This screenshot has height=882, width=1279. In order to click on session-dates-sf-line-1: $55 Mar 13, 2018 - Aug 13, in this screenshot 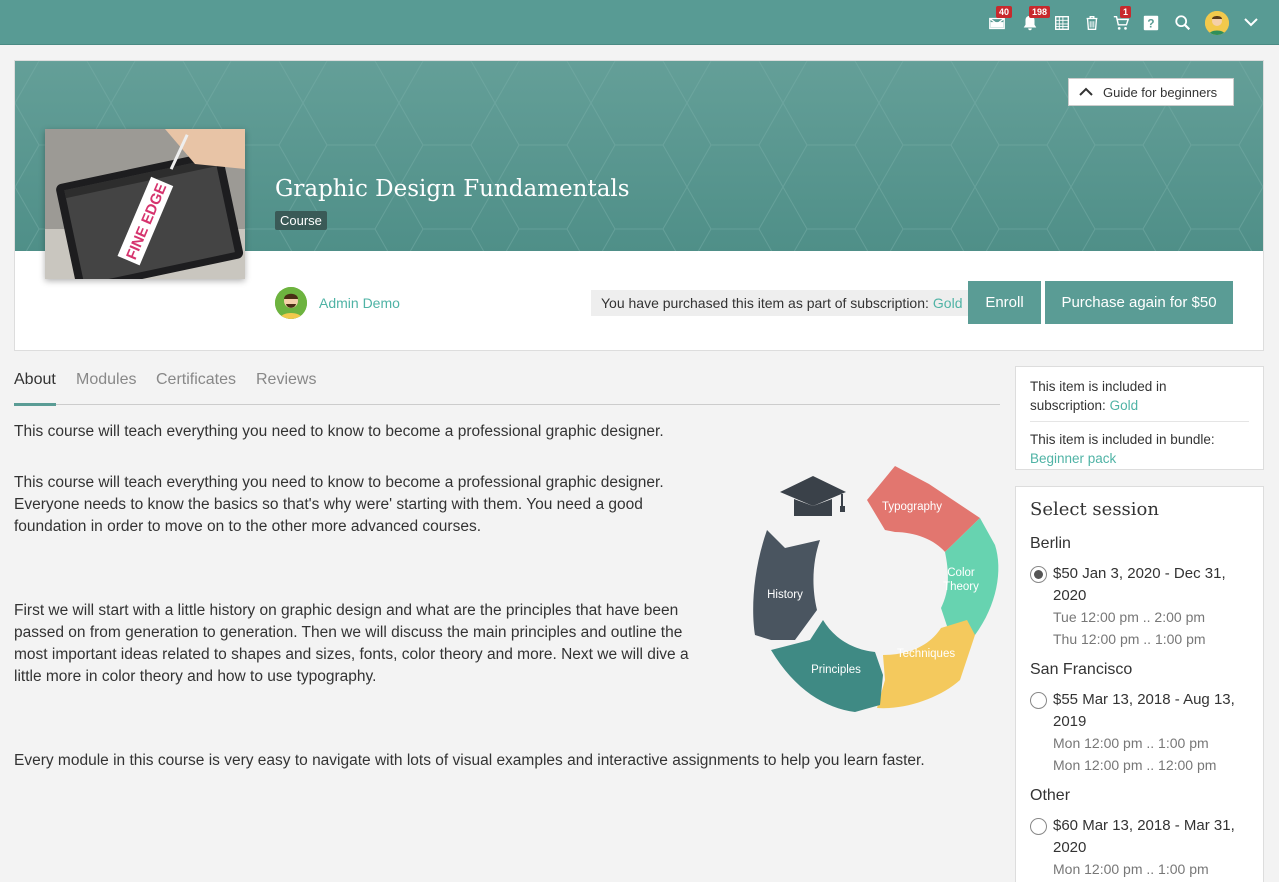, I will do `click(1144, 699)`.